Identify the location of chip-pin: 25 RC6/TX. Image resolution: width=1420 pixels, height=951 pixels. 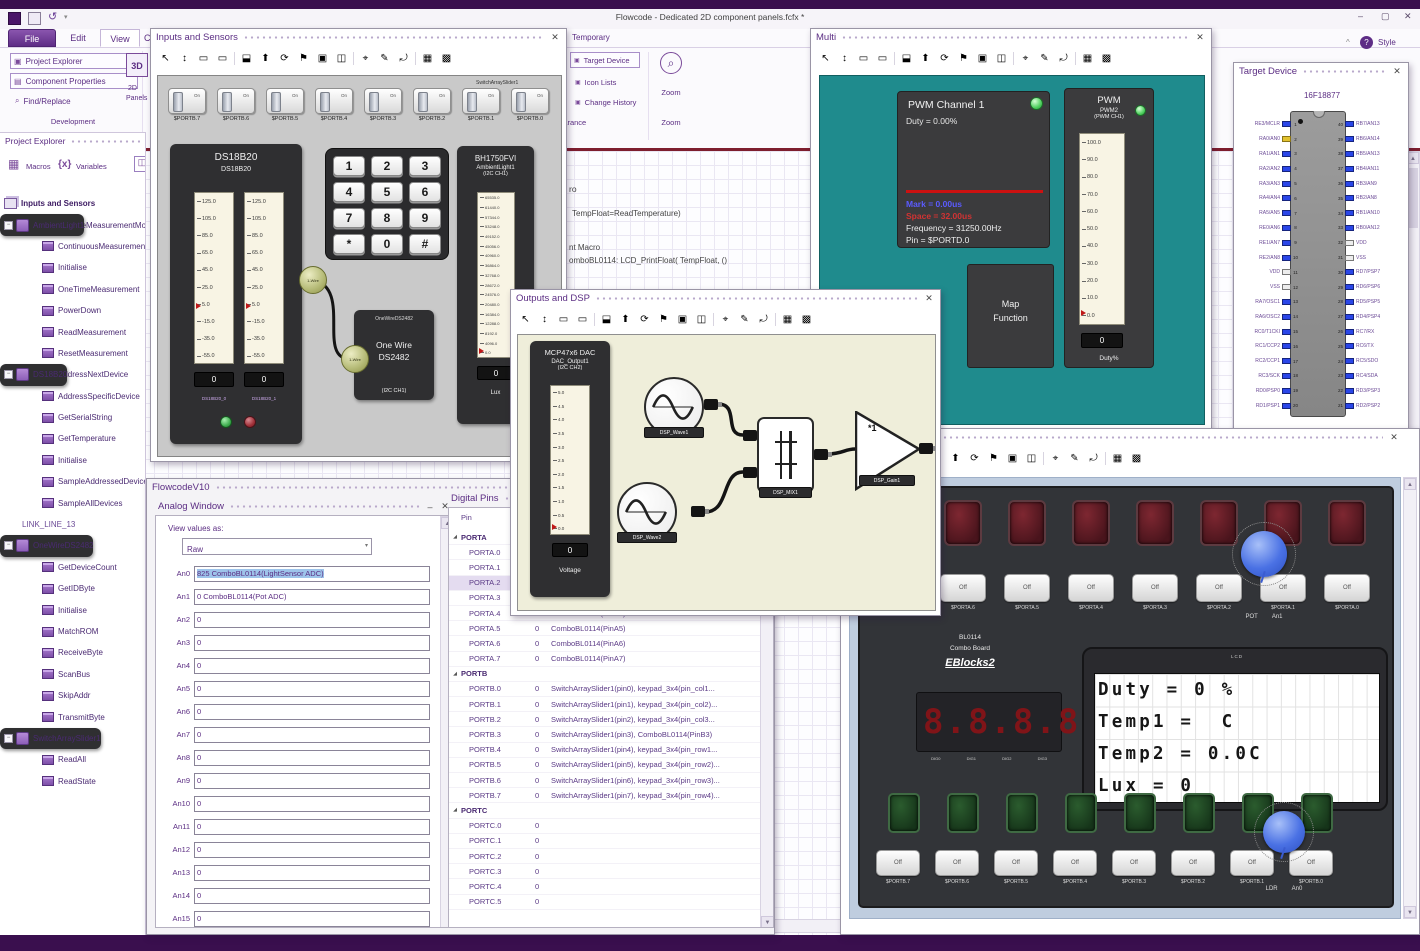
(1372, 346).